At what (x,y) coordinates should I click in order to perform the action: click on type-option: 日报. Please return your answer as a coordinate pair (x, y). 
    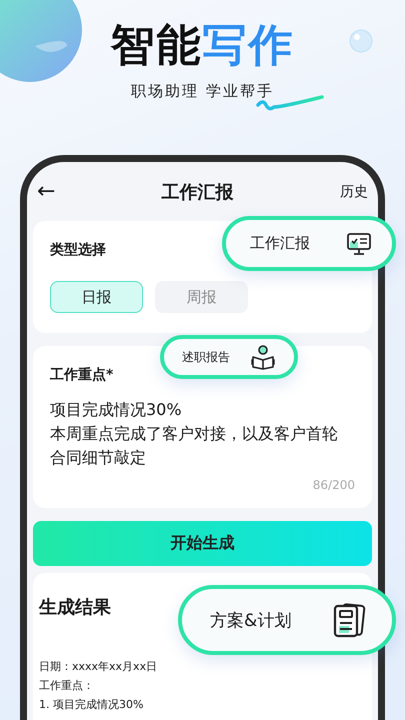
    Looking at the image, I should click on (96, 297).